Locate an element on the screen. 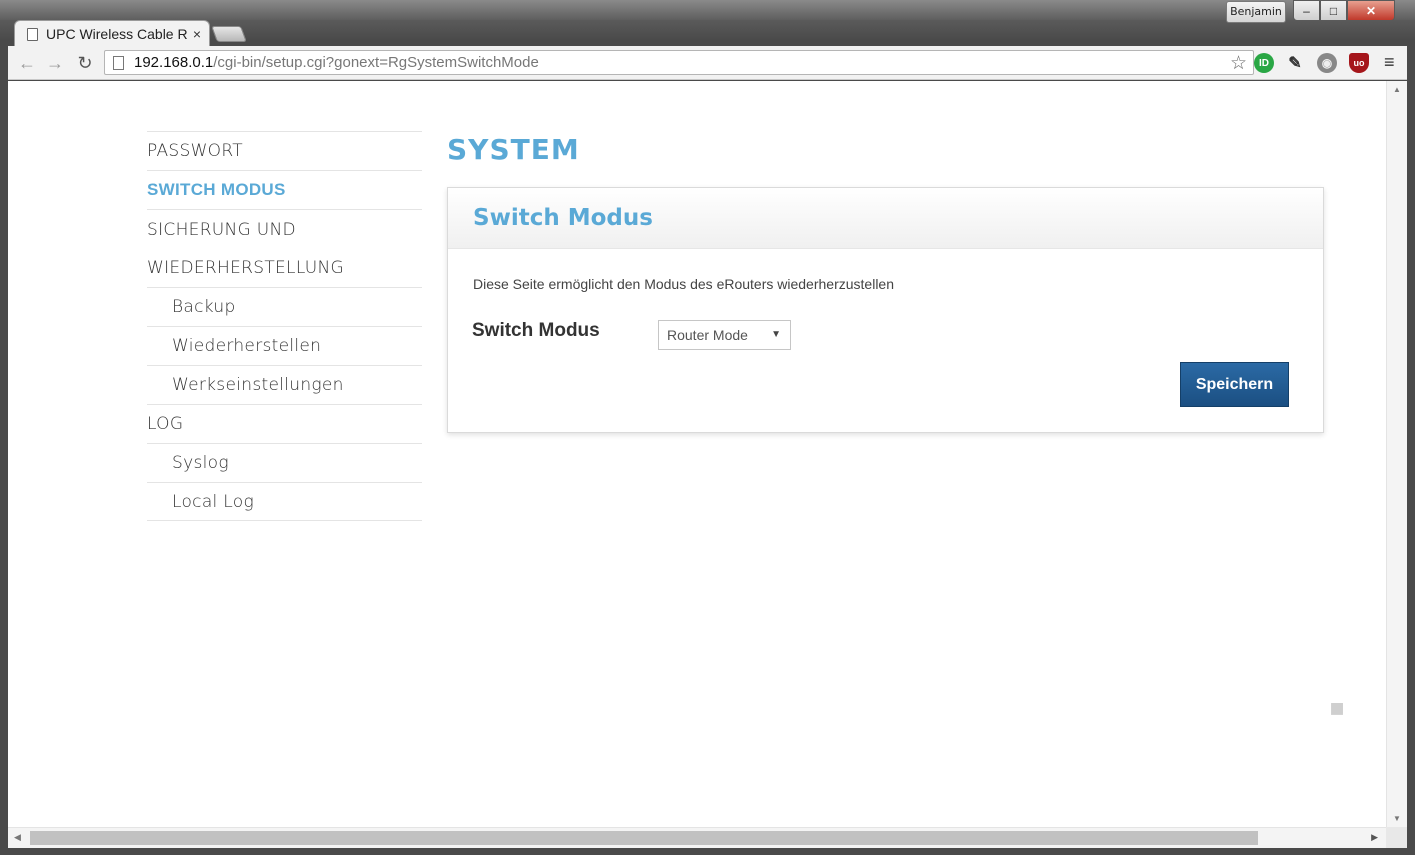 The image size is (1415, 855). switch-mode-select: Router Mode ▼ is located at coordinates (724, 335).